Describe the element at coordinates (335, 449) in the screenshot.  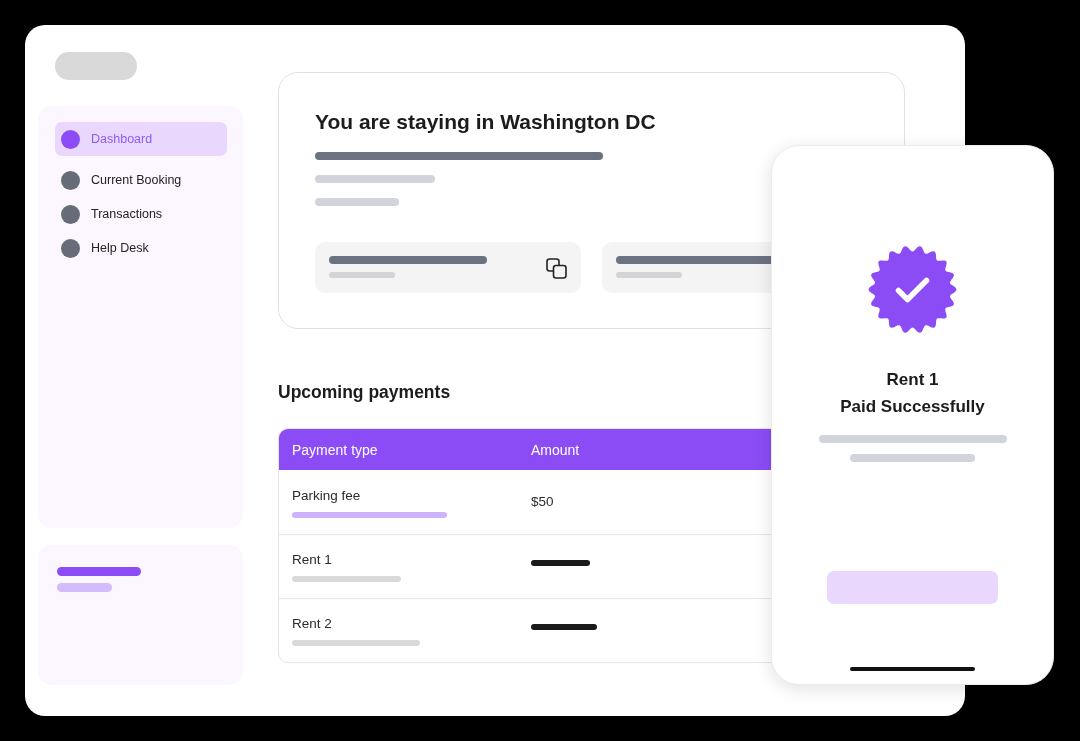
I see `column-header: Payment type` at that location.